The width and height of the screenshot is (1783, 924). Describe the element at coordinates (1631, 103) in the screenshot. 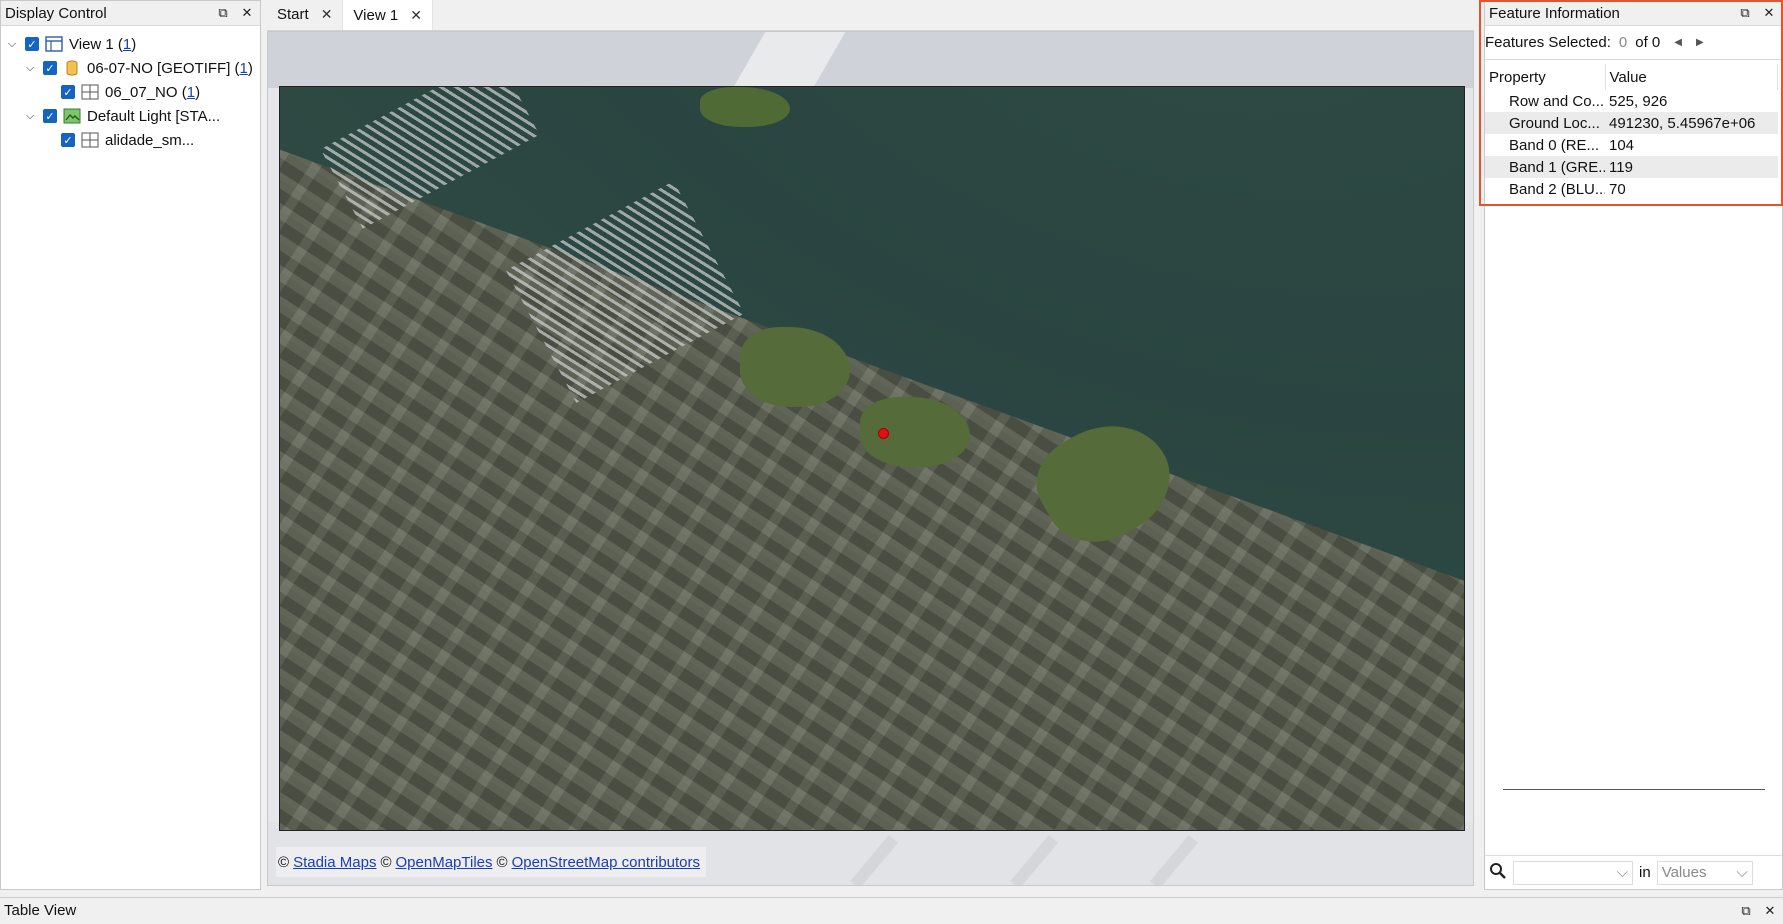

I see `highlight-box` at that location.